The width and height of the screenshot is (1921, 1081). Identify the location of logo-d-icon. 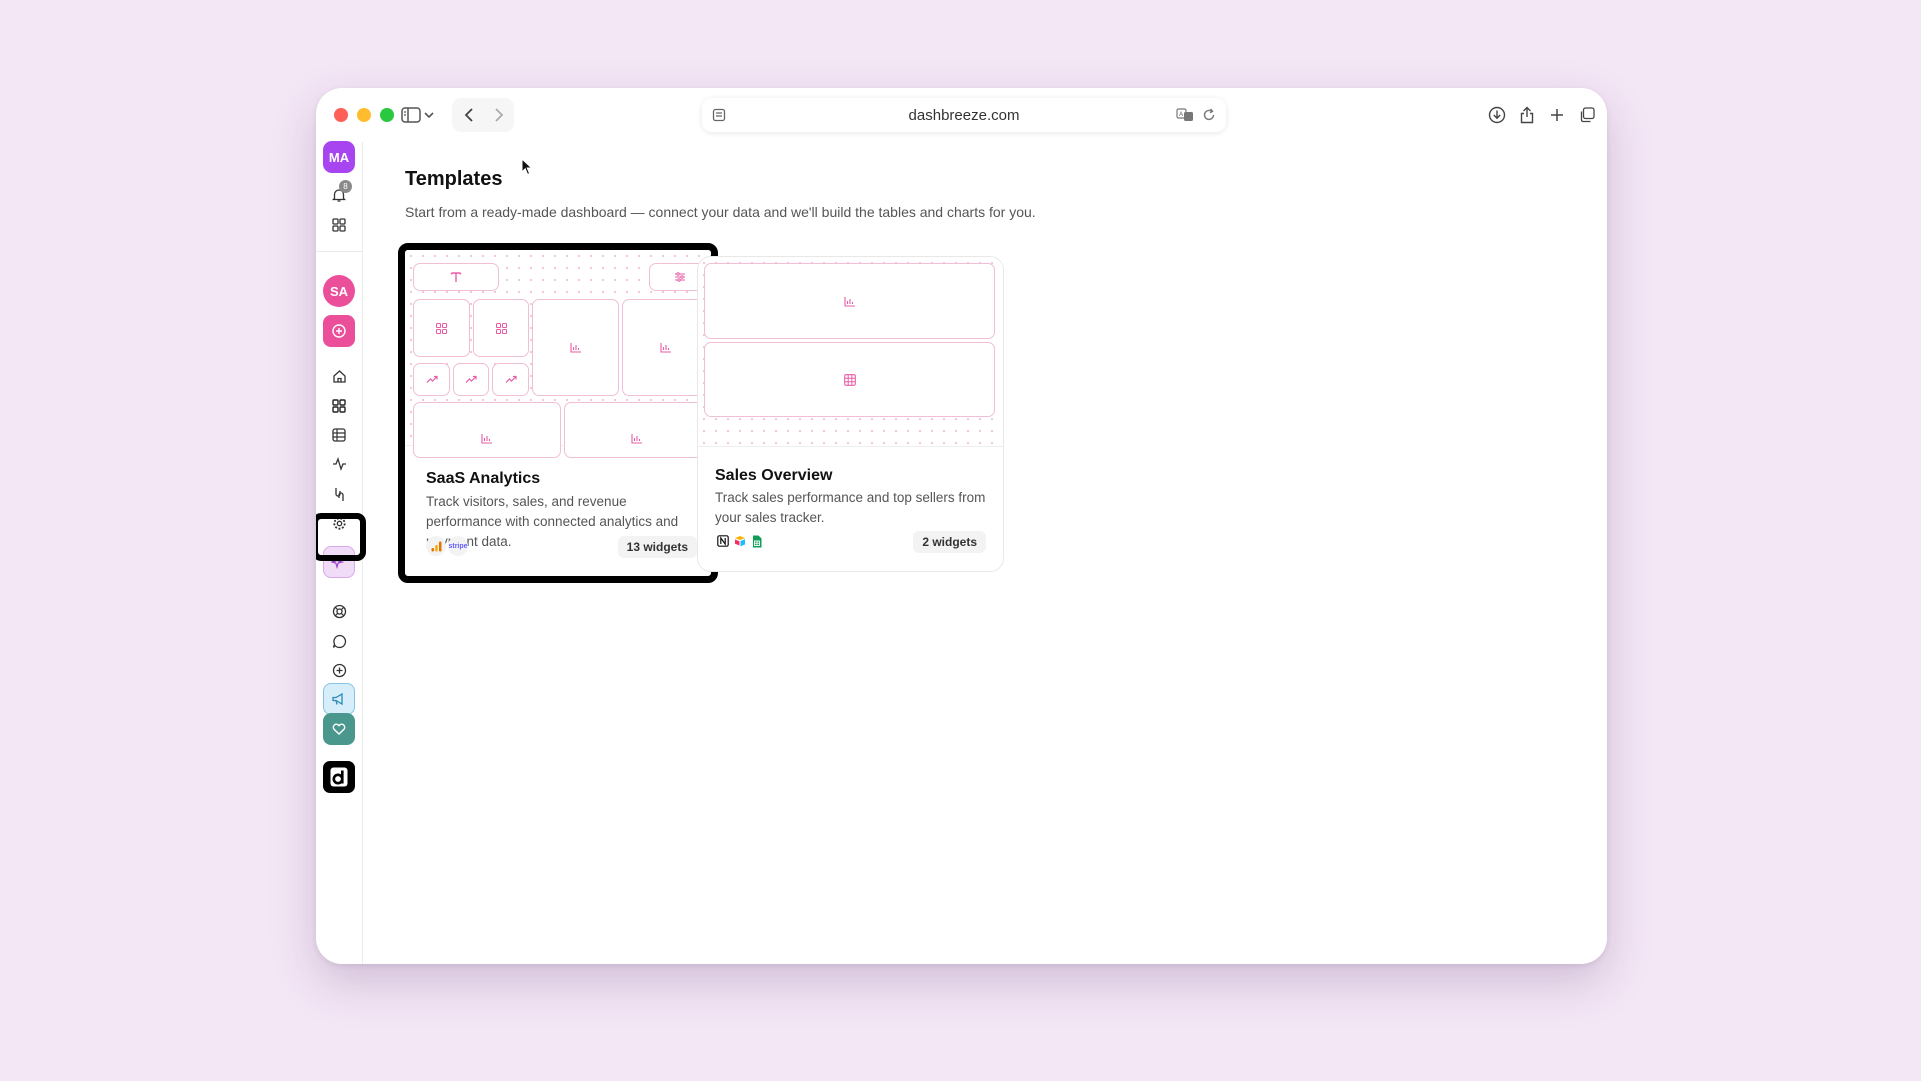
(339, 777).